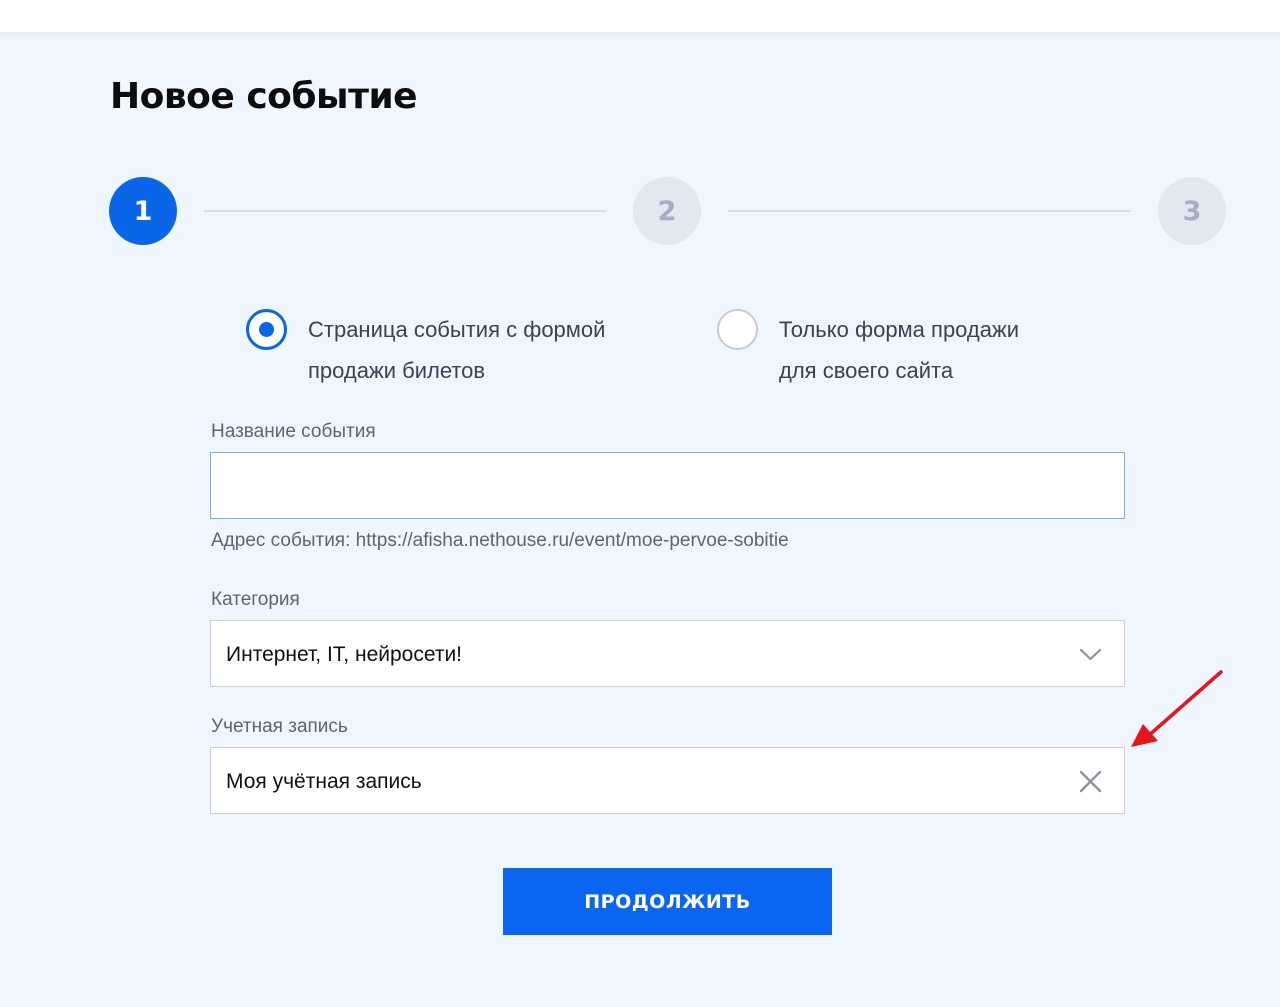 The image size is (1280, 1007). I want to click on category-selected-value: Интернет, IT, нейросети!, so click(344, 654).